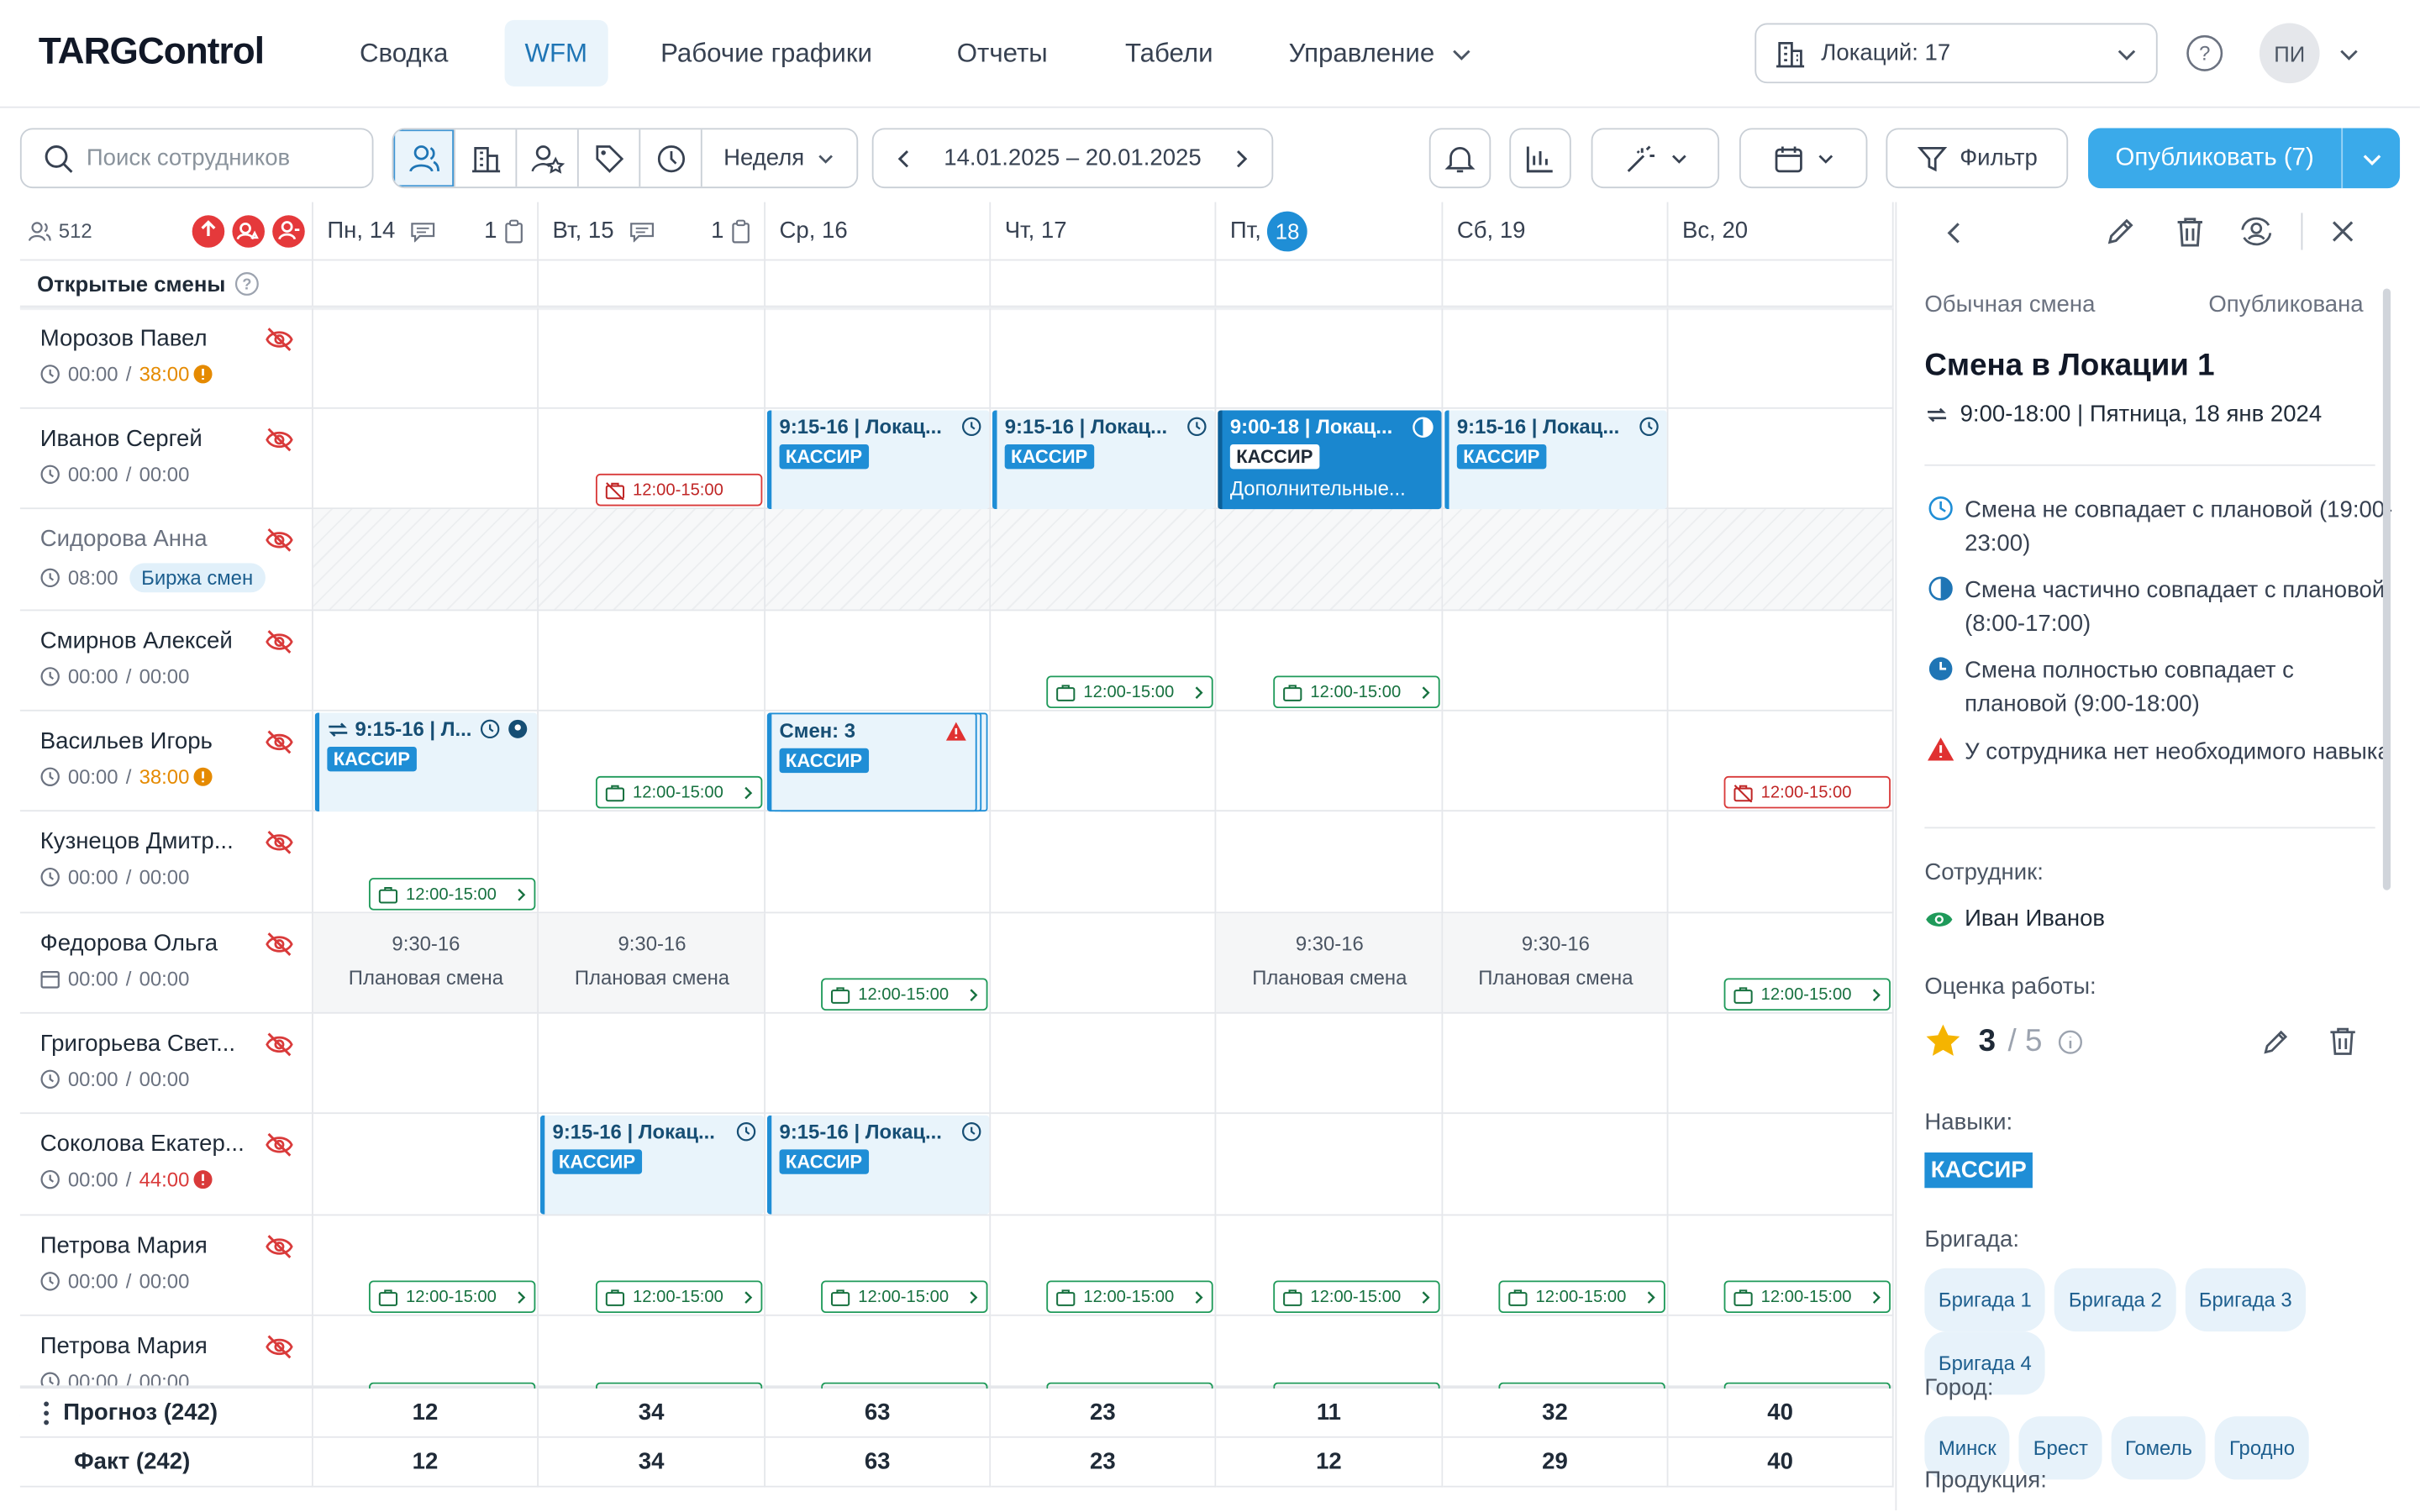  What do you see at coordinates (766, 53) in the screenshot?
I see `nav-schedules: Рабочие графики` at bounding box center [766, 53].